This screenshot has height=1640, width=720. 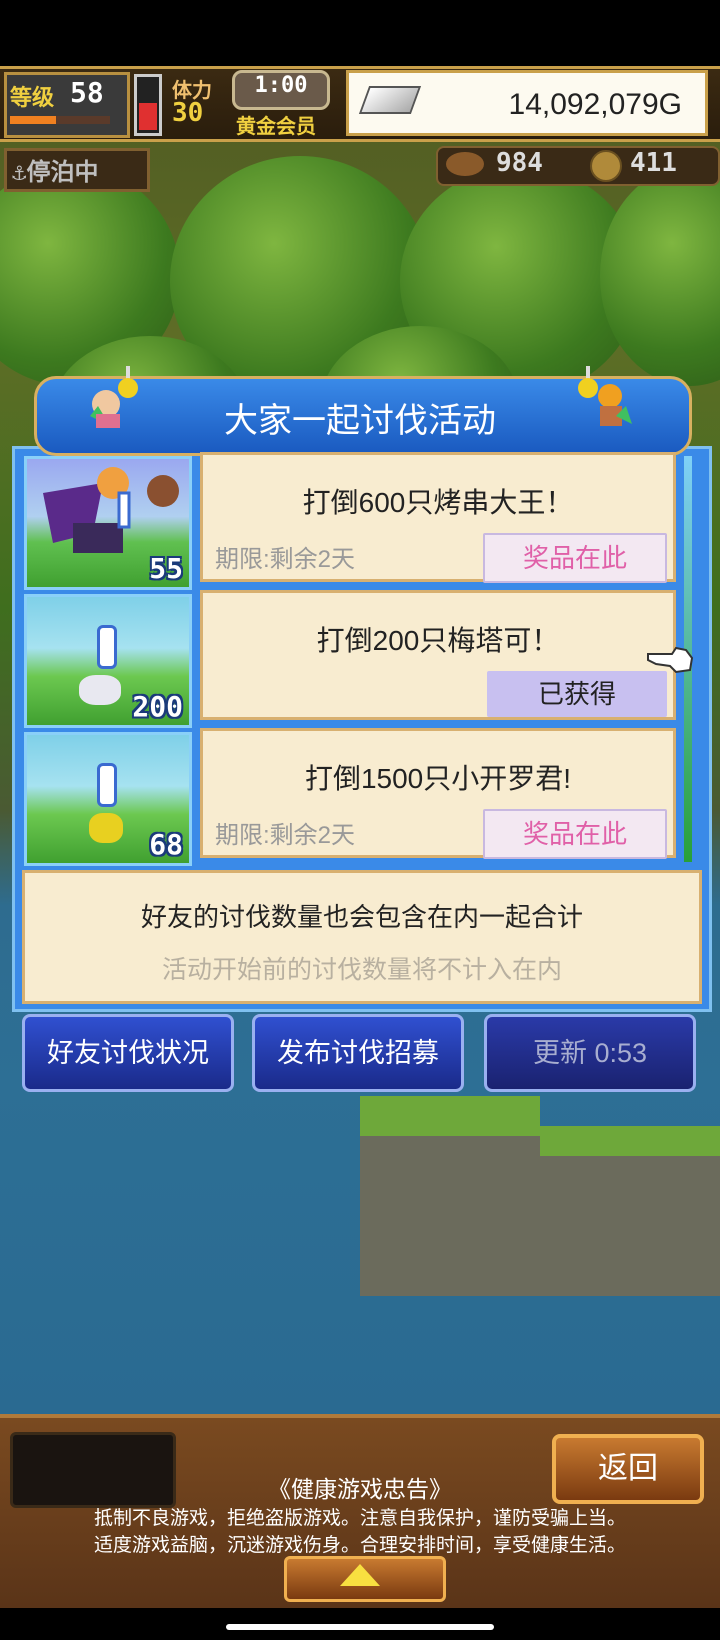 I want to click on health-notice-title: 《健康游戏忠告》, so click(x=360, y=1489).